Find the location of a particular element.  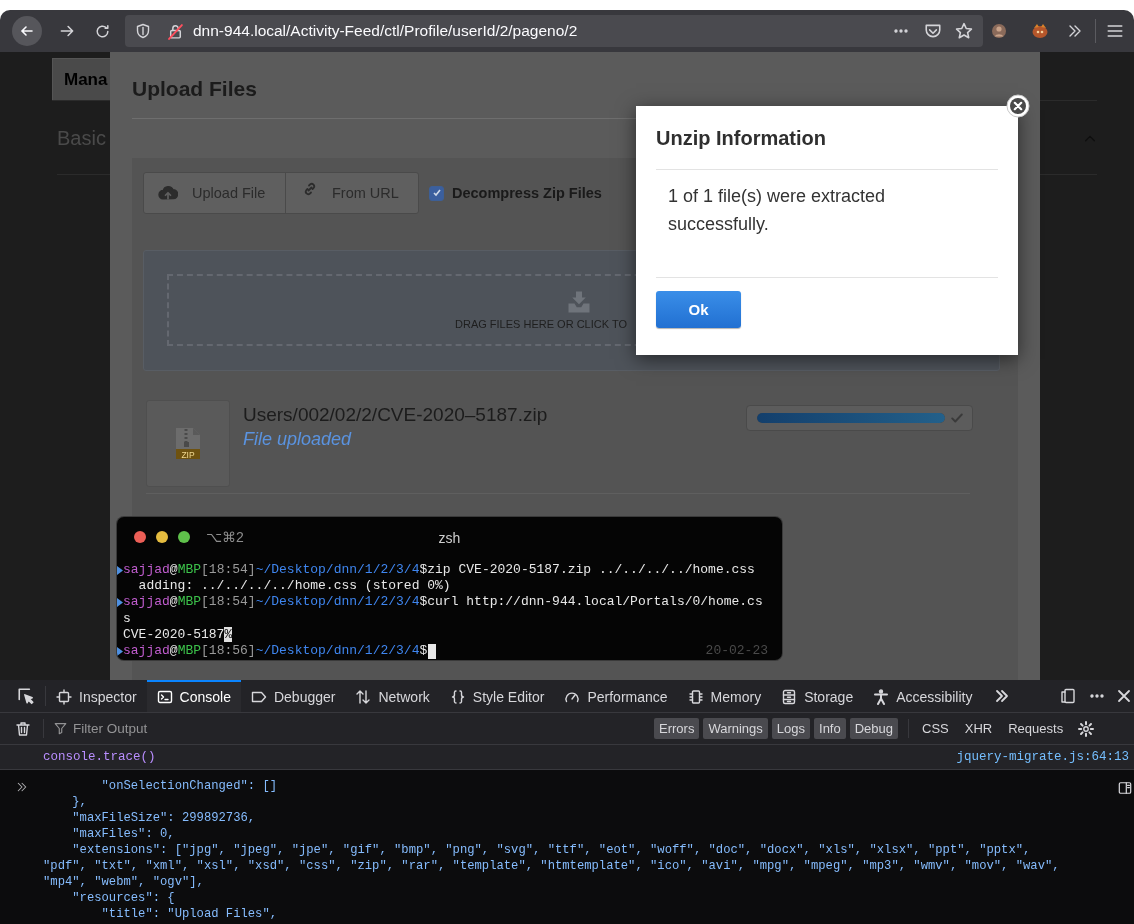

zoom-window-button is located at coordinates (184, 537).